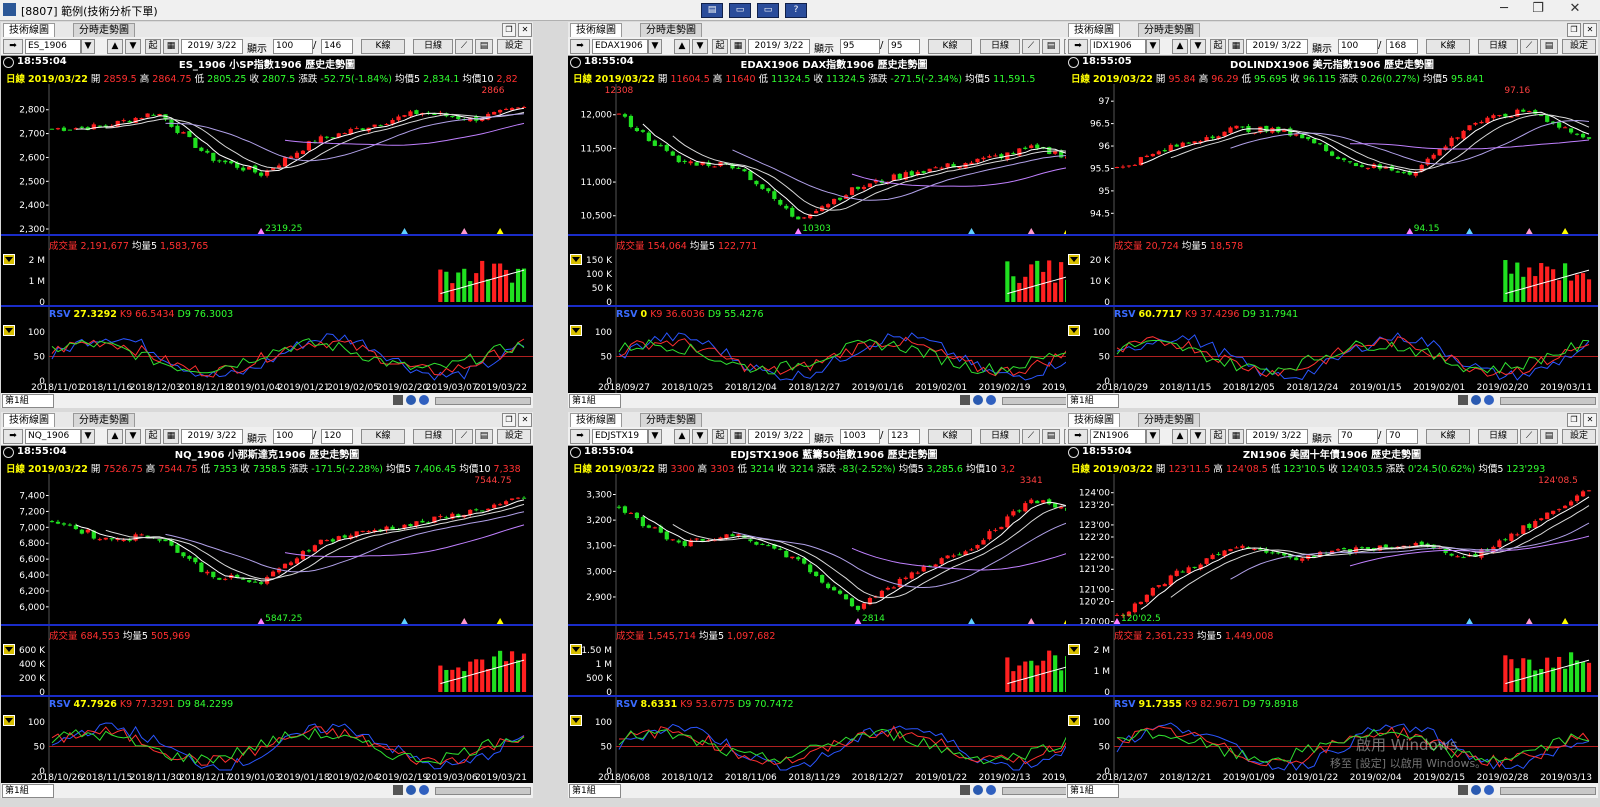  I want to click on symbol-input: ZN1906, so click(1118, 436).